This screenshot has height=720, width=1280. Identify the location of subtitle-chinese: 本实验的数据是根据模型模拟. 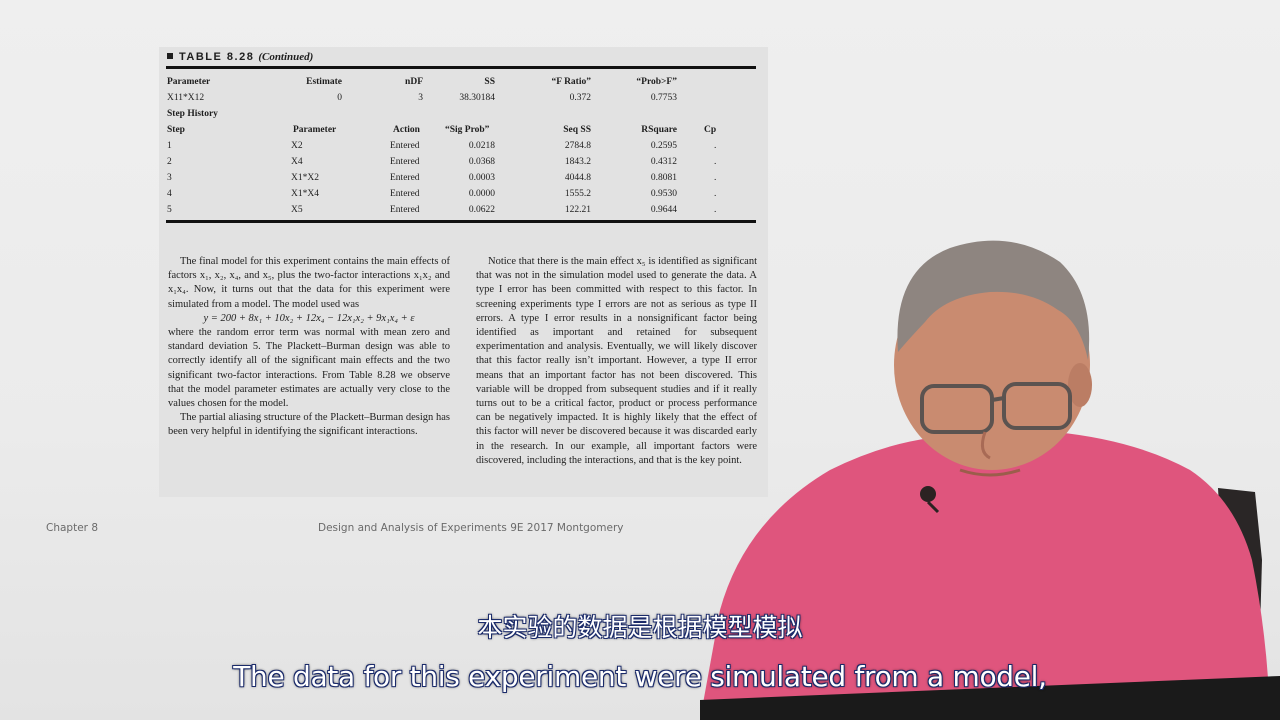
(640, 627).